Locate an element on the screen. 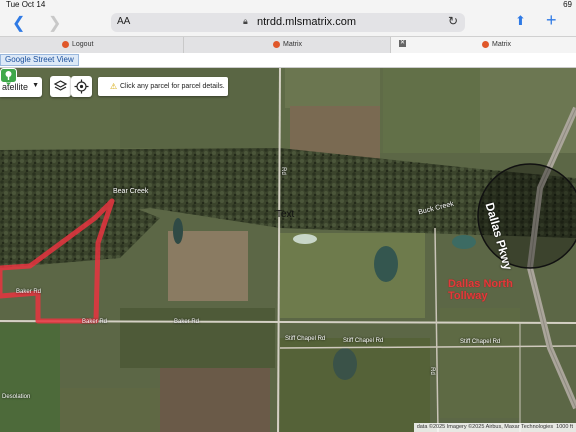 The image size is (576, 432). text-size-button: AA is located at coordinates (123, 21).